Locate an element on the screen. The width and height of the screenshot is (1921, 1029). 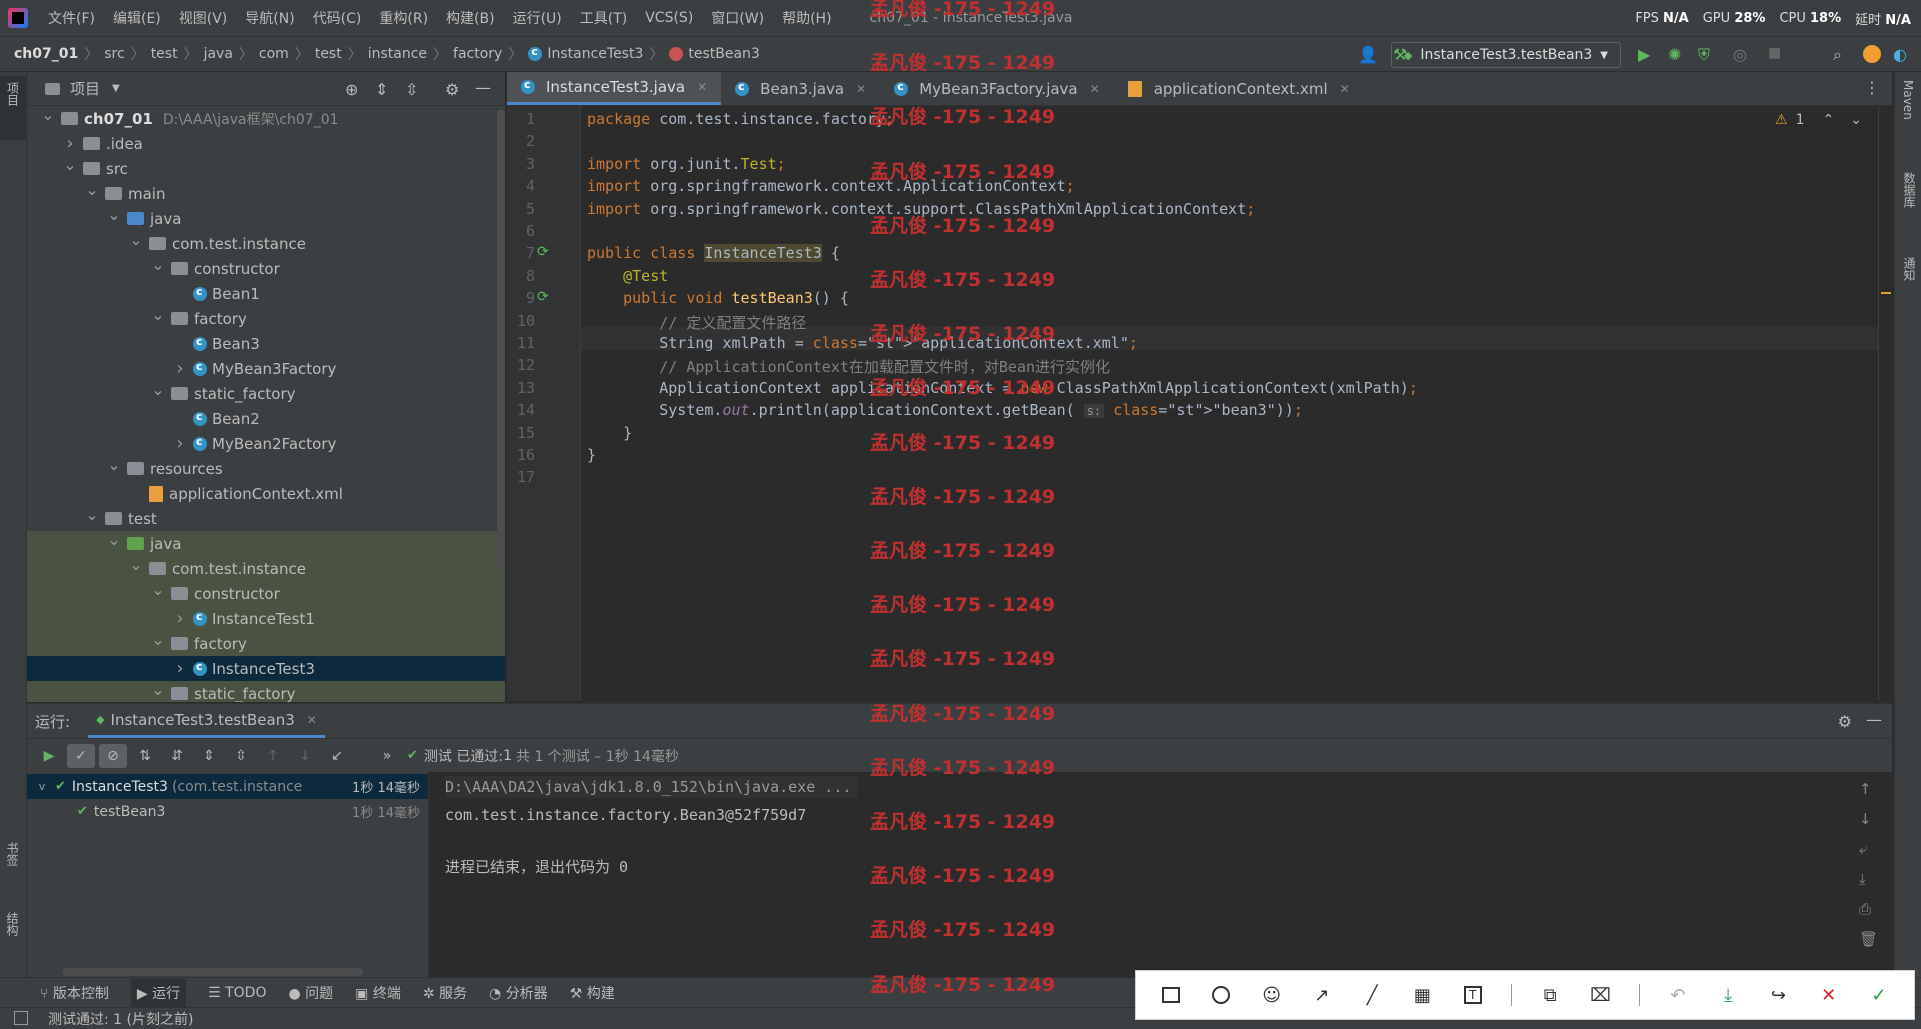
tree-item: Bean1 is located at coordinates (266, 293).